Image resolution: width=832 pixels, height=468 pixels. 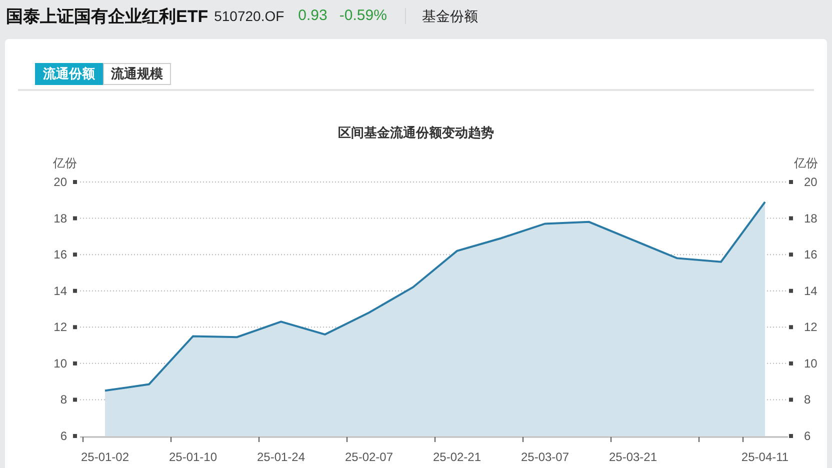 I want to click on x-tick-label: 25-01-24, so click(x=281, y=457).